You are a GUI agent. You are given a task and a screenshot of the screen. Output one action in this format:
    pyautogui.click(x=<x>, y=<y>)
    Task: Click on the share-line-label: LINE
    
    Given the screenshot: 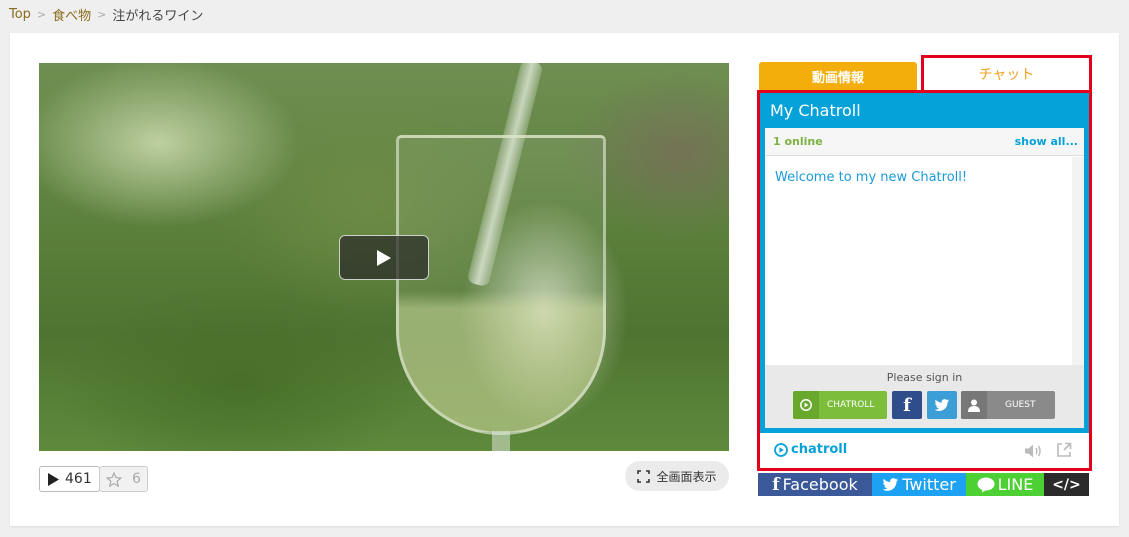 What is the action you would take?
    pyautogui.click(x=1015, y=484)
    